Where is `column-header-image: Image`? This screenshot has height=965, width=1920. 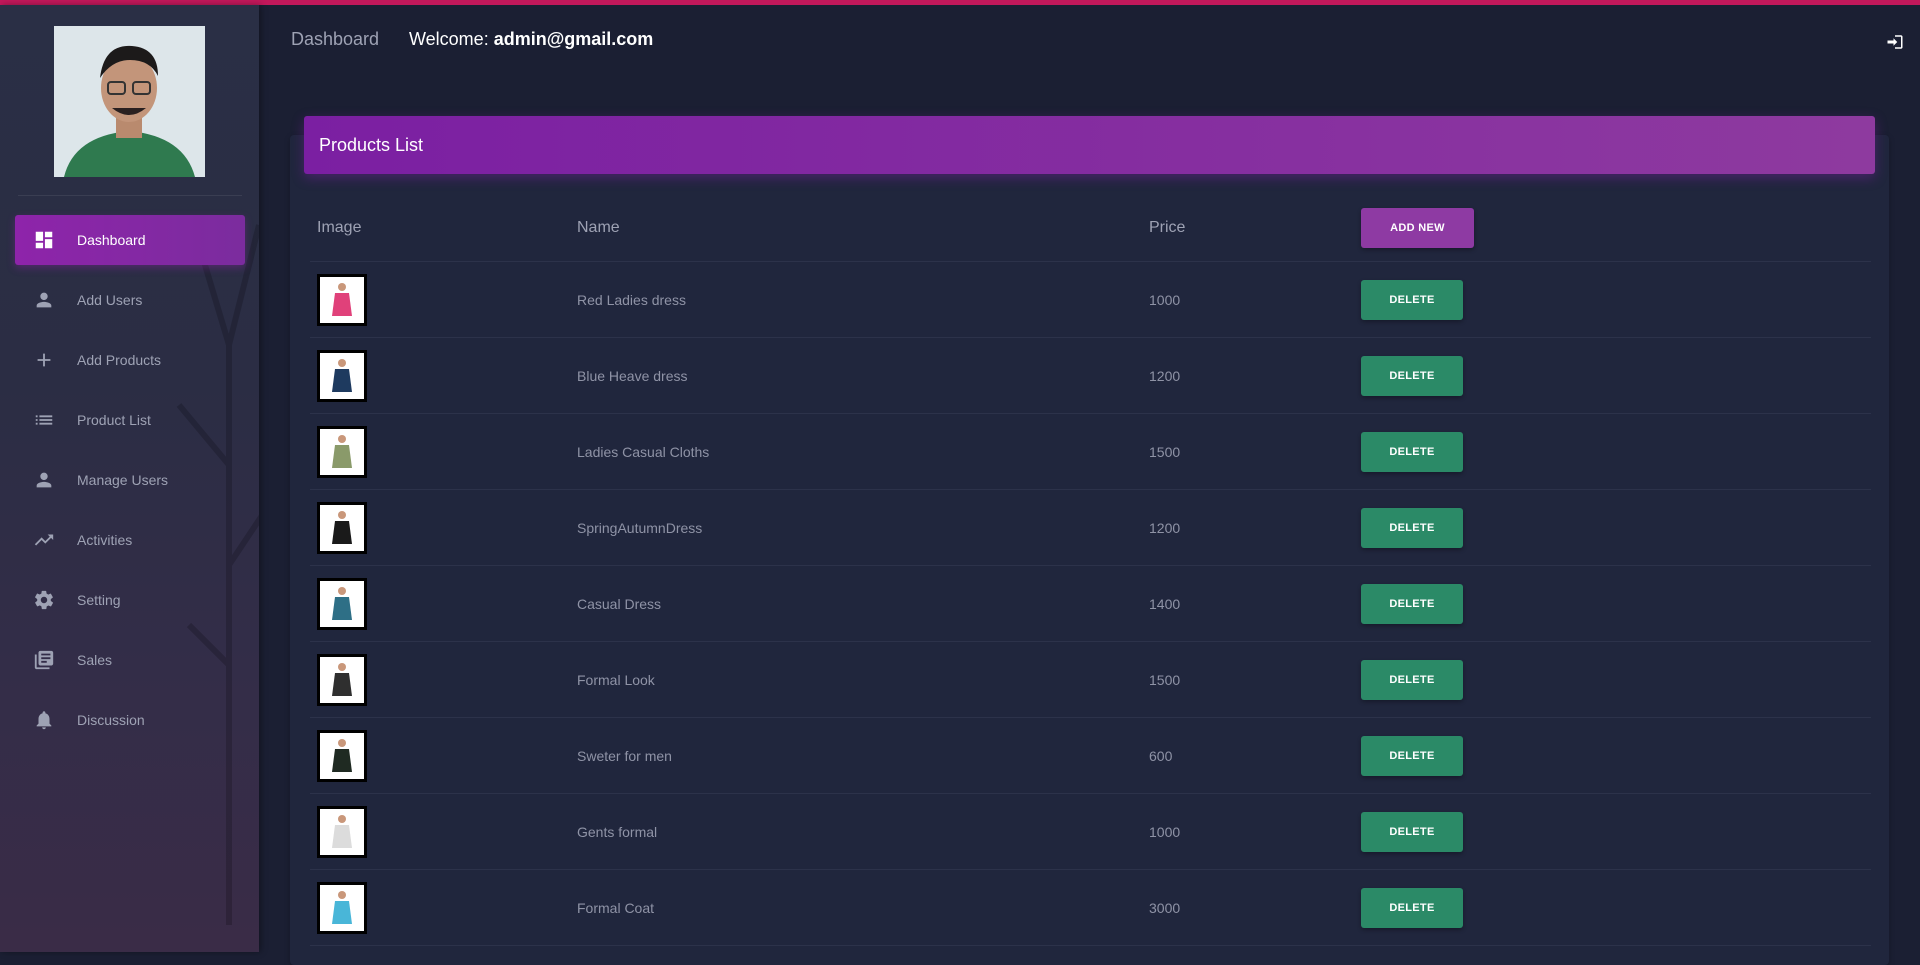
column-header-image: Image is located at coordinates (443, 228).